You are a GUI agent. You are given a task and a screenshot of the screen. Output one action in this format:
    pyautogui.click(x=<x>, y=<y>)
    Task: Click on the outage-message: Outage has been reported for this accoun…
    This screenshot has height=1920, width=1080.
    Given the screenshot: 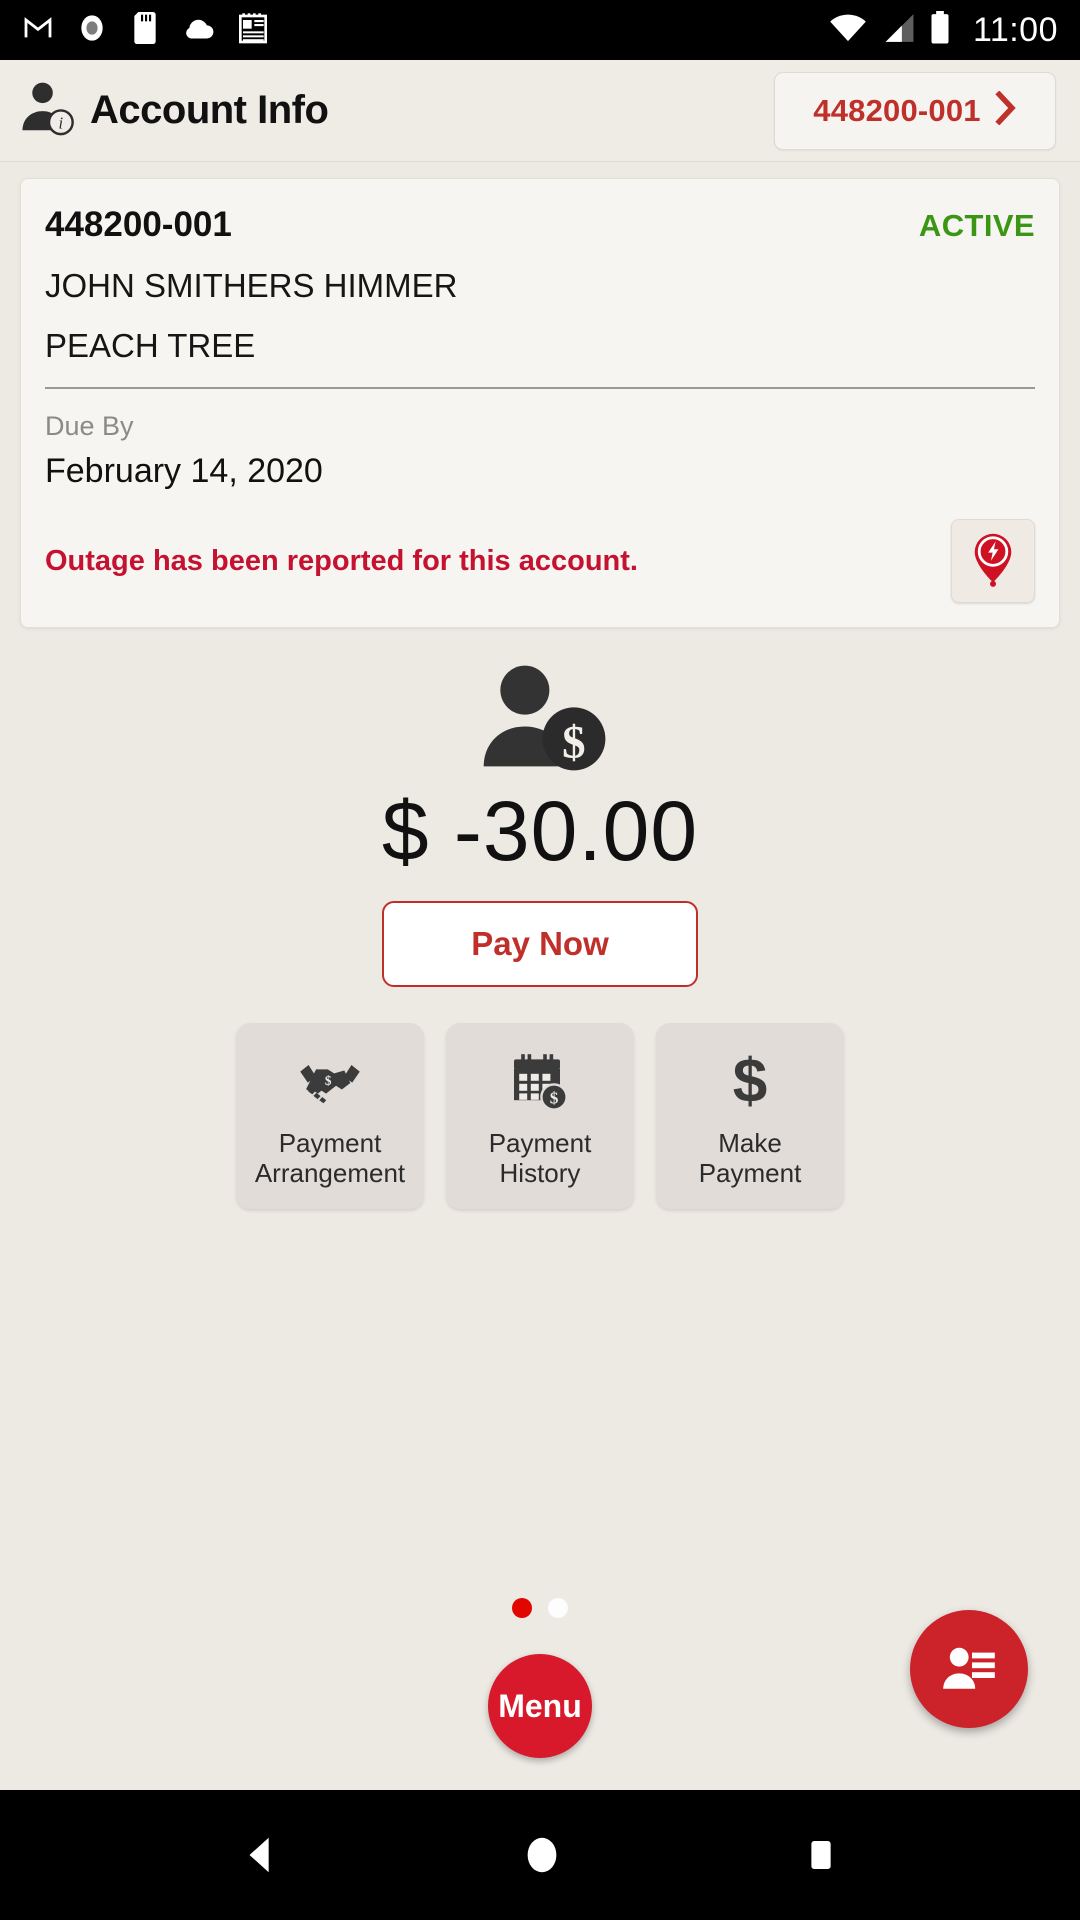 What is the action you would take?
    pyautogui.click(x=341, y=560)
    